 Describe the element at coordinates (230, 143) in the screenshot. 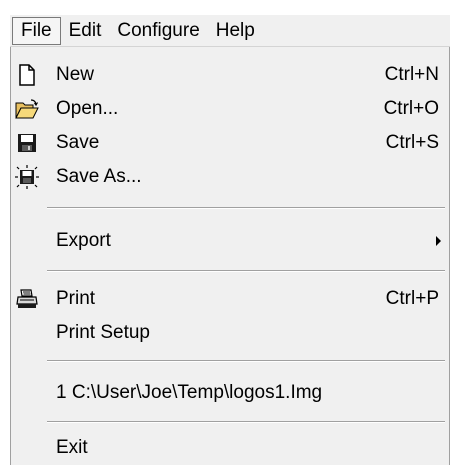

I see `menu-item-save: Save Ctrl+S` at that location.